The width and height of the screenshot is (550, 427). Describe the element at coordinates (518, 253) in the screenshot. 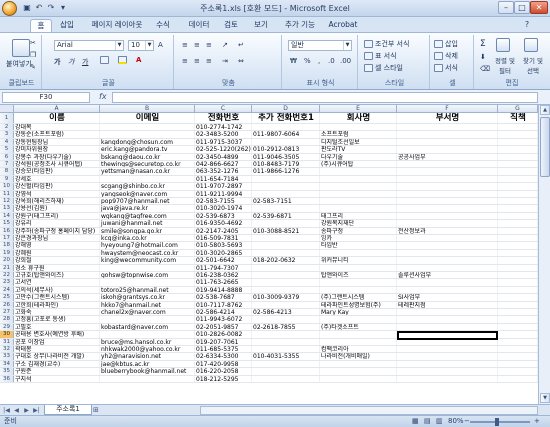

I see `cell-g19` at that location.